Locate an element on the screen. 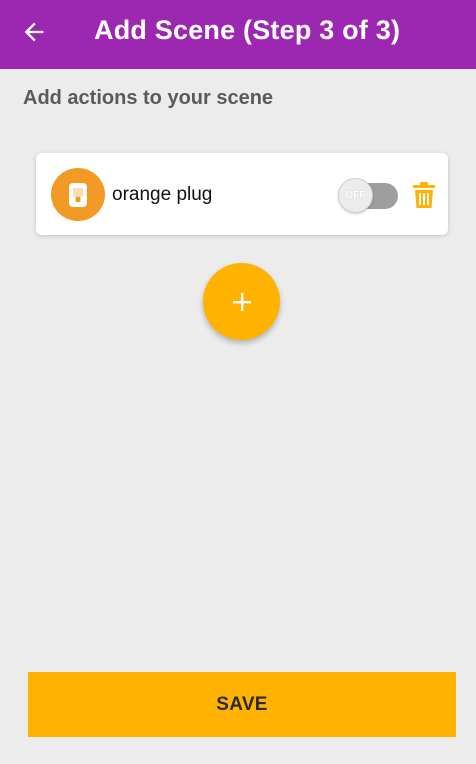  plus-icon is located at coordinates (241, 301).